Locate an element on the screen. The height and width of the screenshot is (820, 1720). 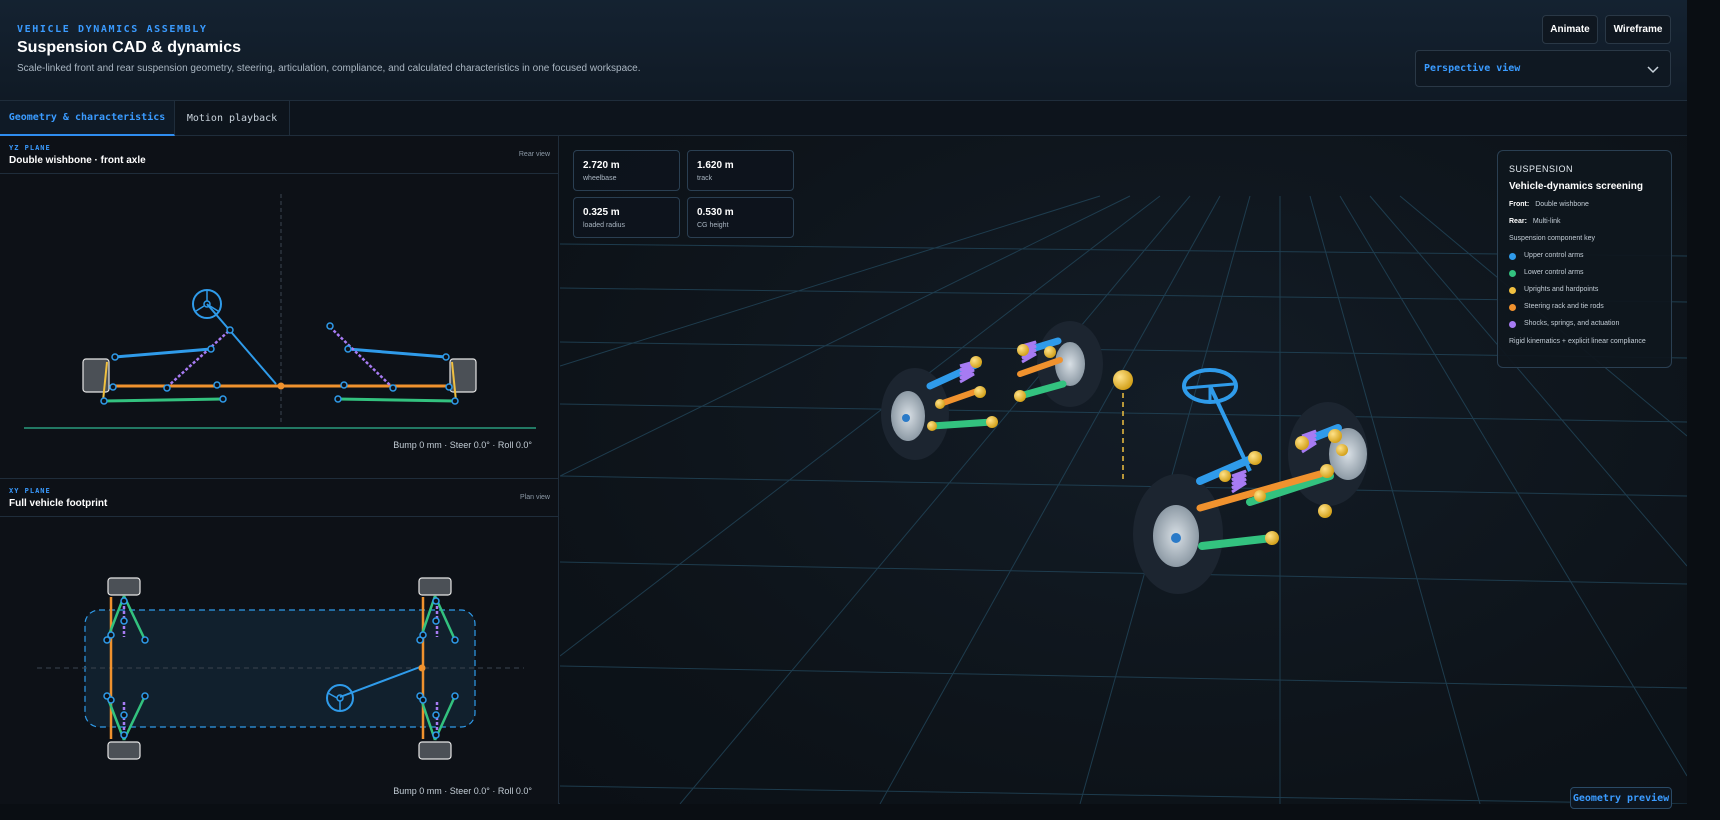
legend-rear-value: Multi-link is located at coordinates (1546, 221).